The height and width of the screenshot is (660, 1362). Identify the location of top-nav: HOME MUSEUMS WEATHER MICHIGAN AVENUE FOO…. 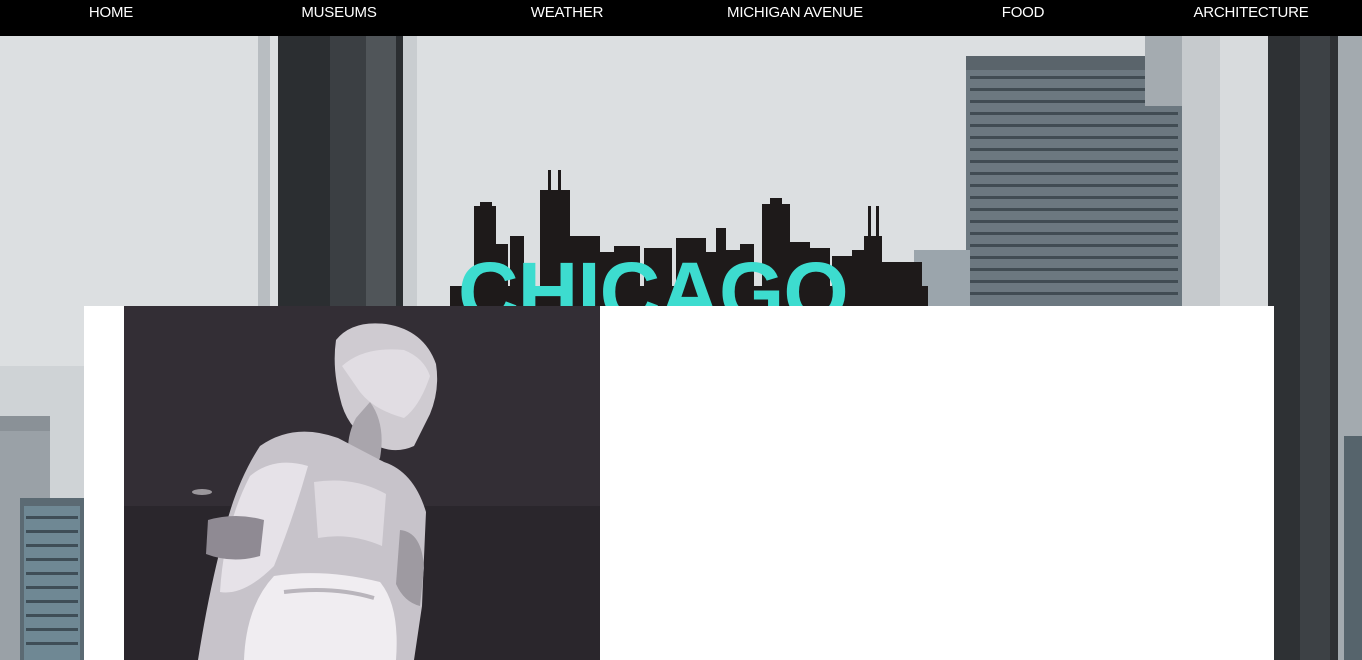
(681, 18).